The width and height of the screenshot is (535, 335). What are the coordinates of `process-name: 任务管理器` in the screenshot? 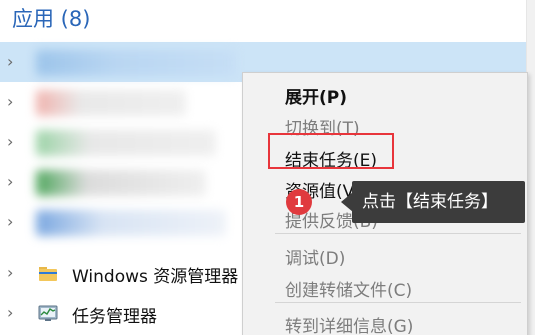 It's located at (114, 317).